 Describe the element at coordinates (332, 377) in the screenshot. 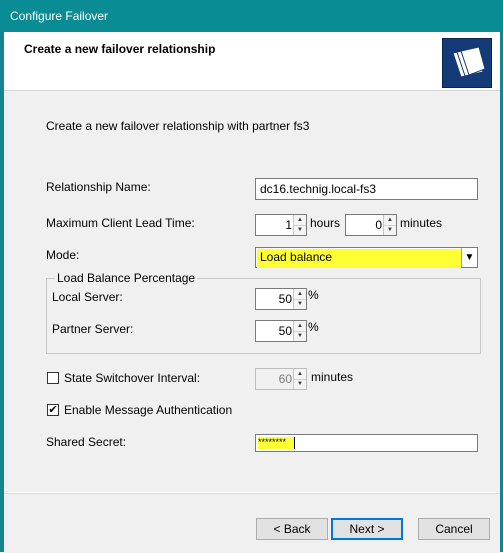

I see `state-switchover-unit: minutes` at that location.